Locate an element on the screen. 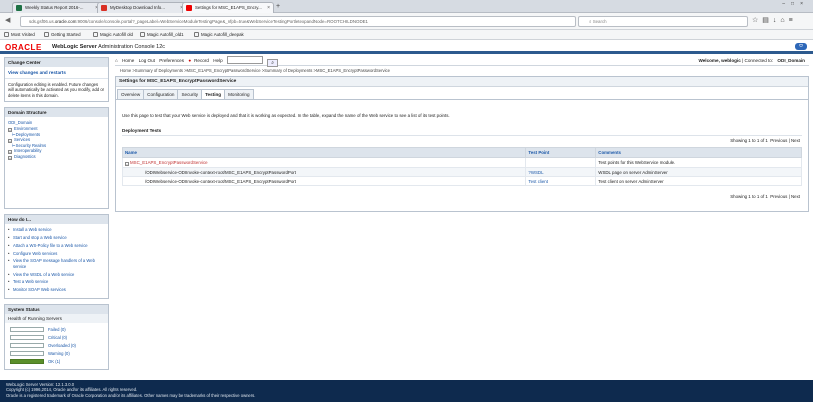  search-go-button: ⌕ is located at coordinates (273, 63).